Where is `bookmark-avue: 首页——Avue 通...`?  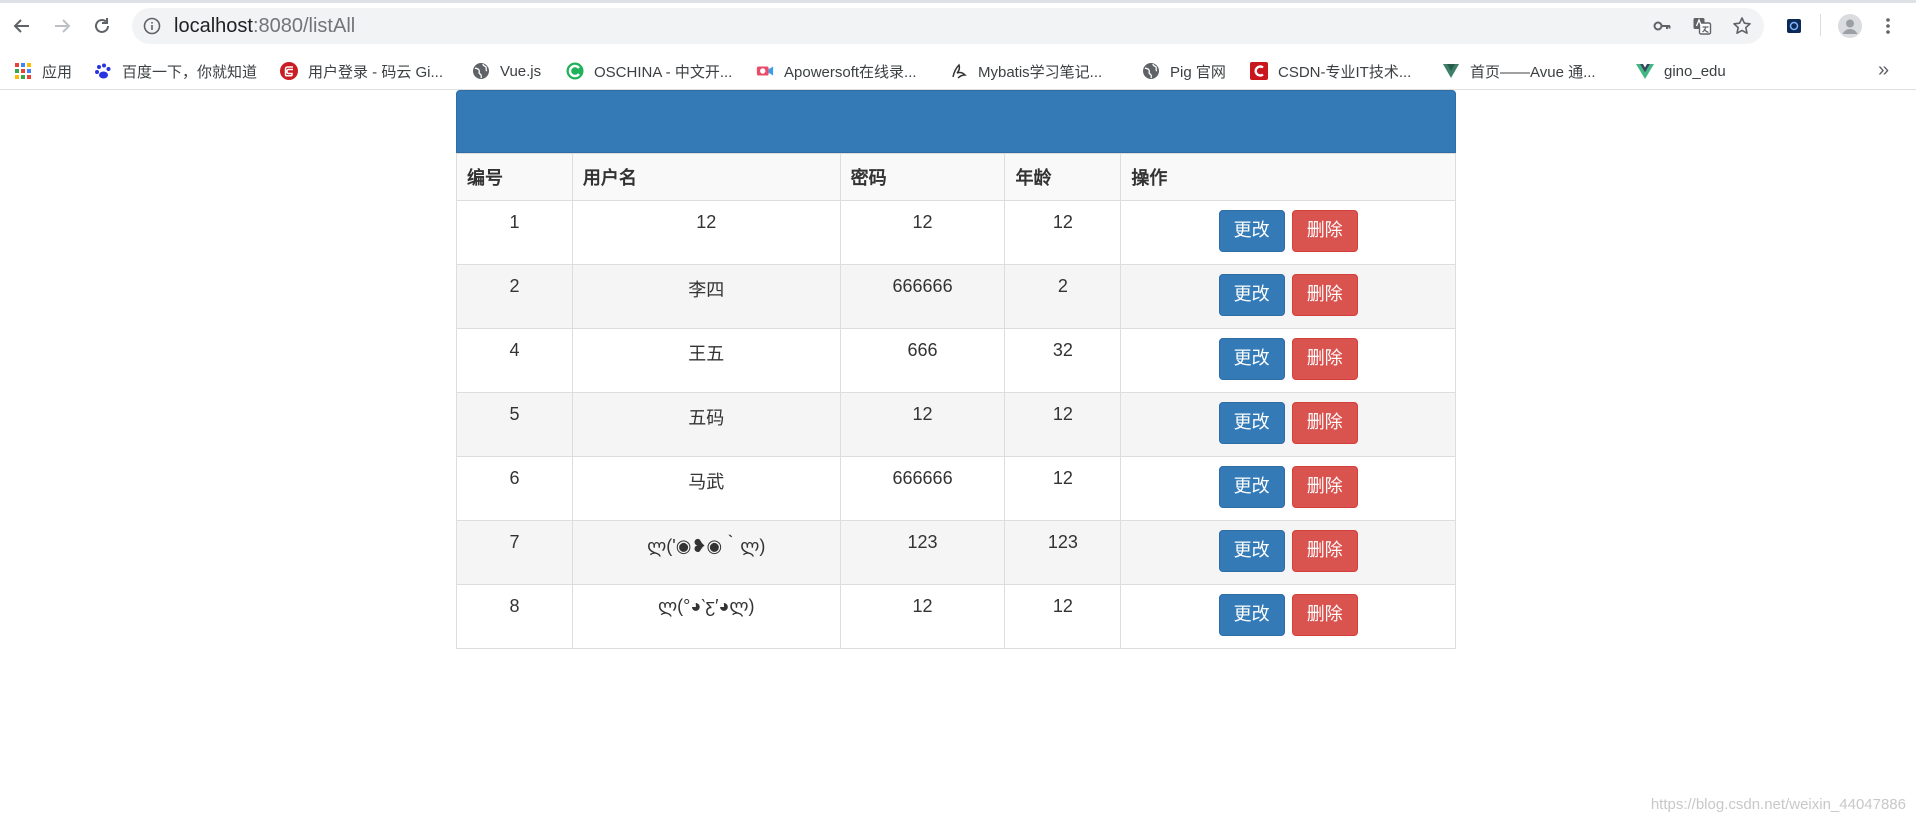
bookmark-avue: 首页——Avue 通... is located at coordinates (1519, 71).